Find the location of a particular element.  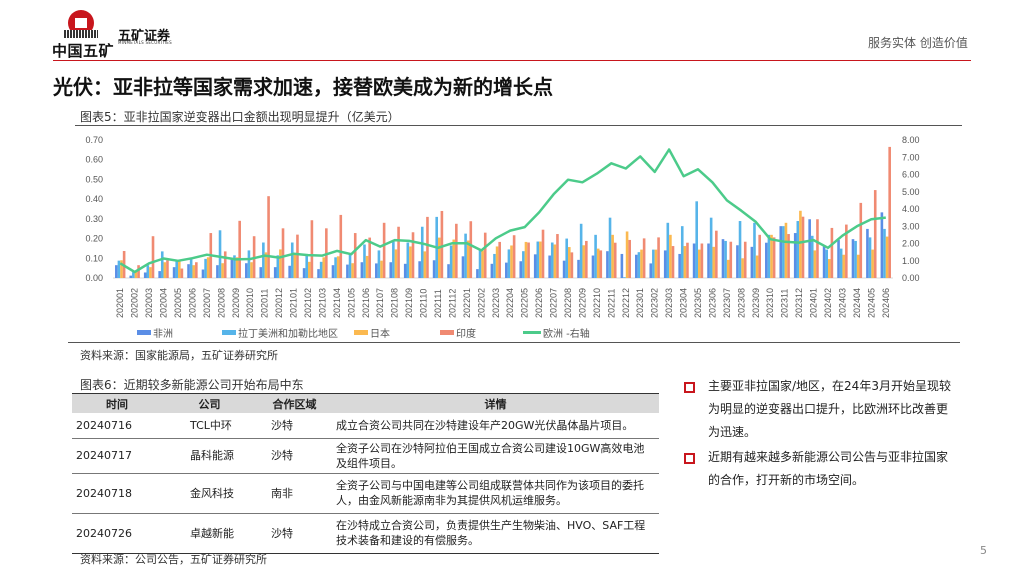

x-tick-label: 202307 is located at coordinates (727, 303).